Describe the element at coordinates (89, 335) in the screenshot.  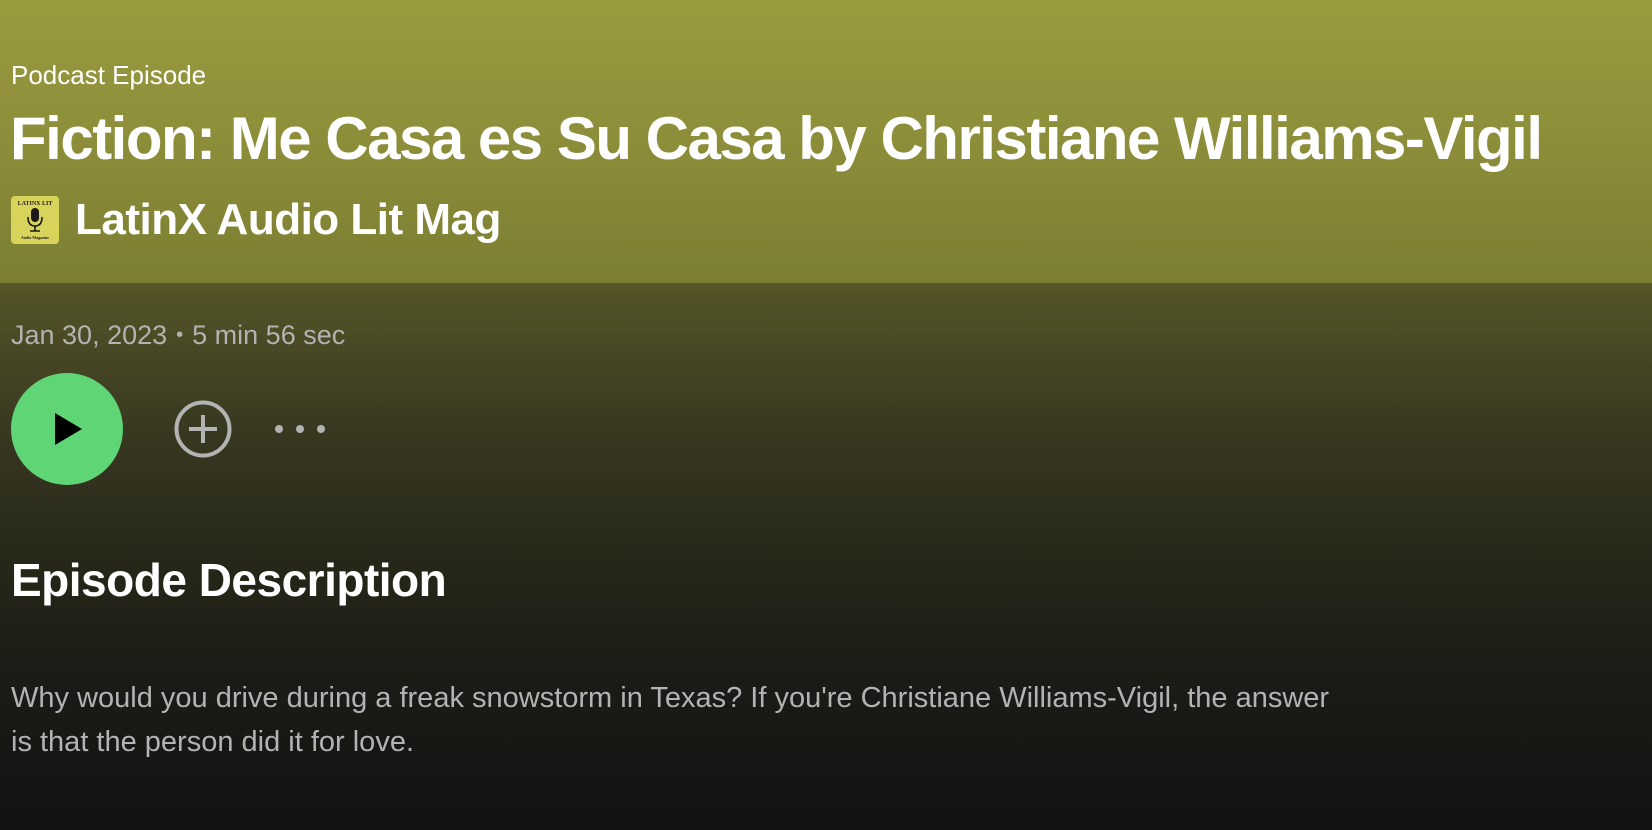
I see `episode-date: Jan 30, 2023` at that location.